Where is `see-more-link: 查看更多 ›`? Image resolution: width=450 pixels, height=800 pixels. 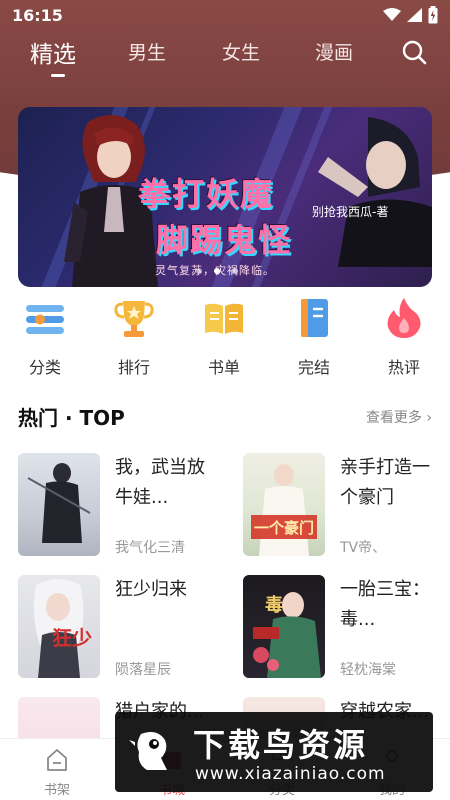 see-more-link: 查看更多 › is located at coordinates (399, 417).